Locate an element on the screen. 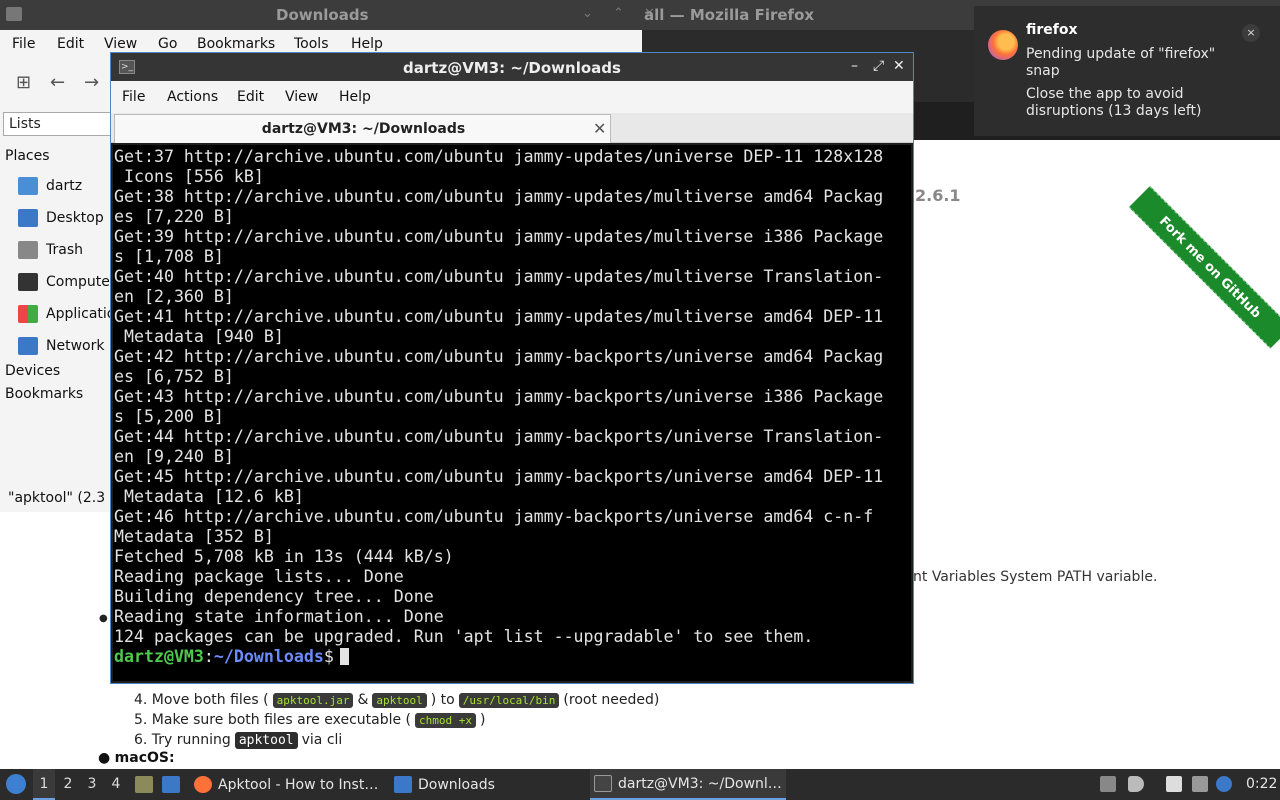 This screenshot has width=1280, height=800. sidebar-item-desktop: Desktop is located at coordinates (61, 218).